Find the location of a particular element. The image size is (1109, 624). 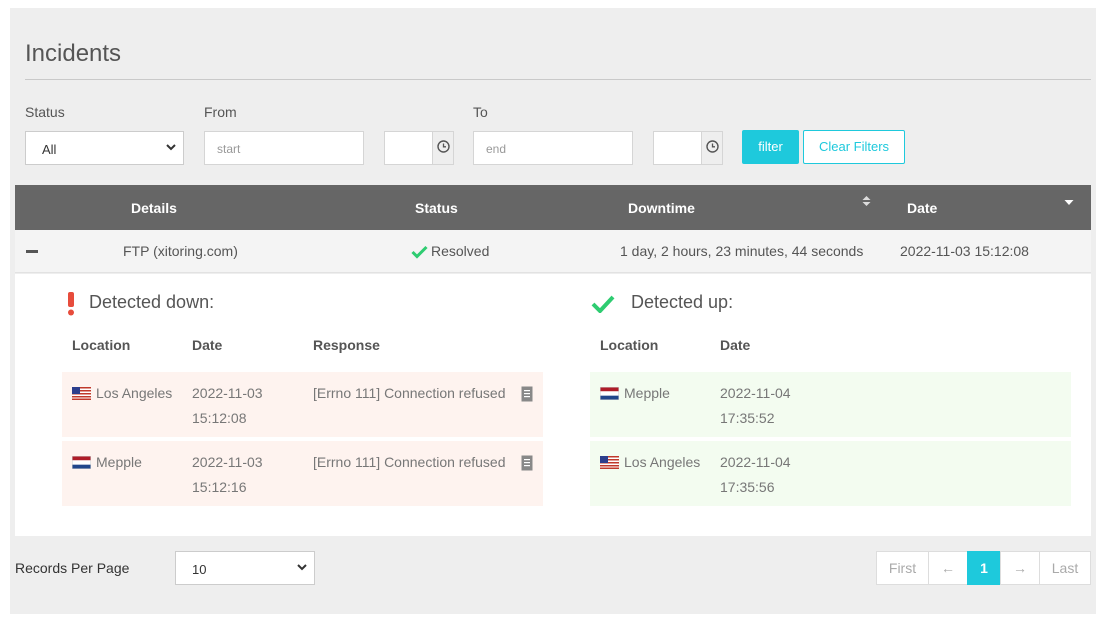

up-column-date: Date is located at coordinates (735, 345).